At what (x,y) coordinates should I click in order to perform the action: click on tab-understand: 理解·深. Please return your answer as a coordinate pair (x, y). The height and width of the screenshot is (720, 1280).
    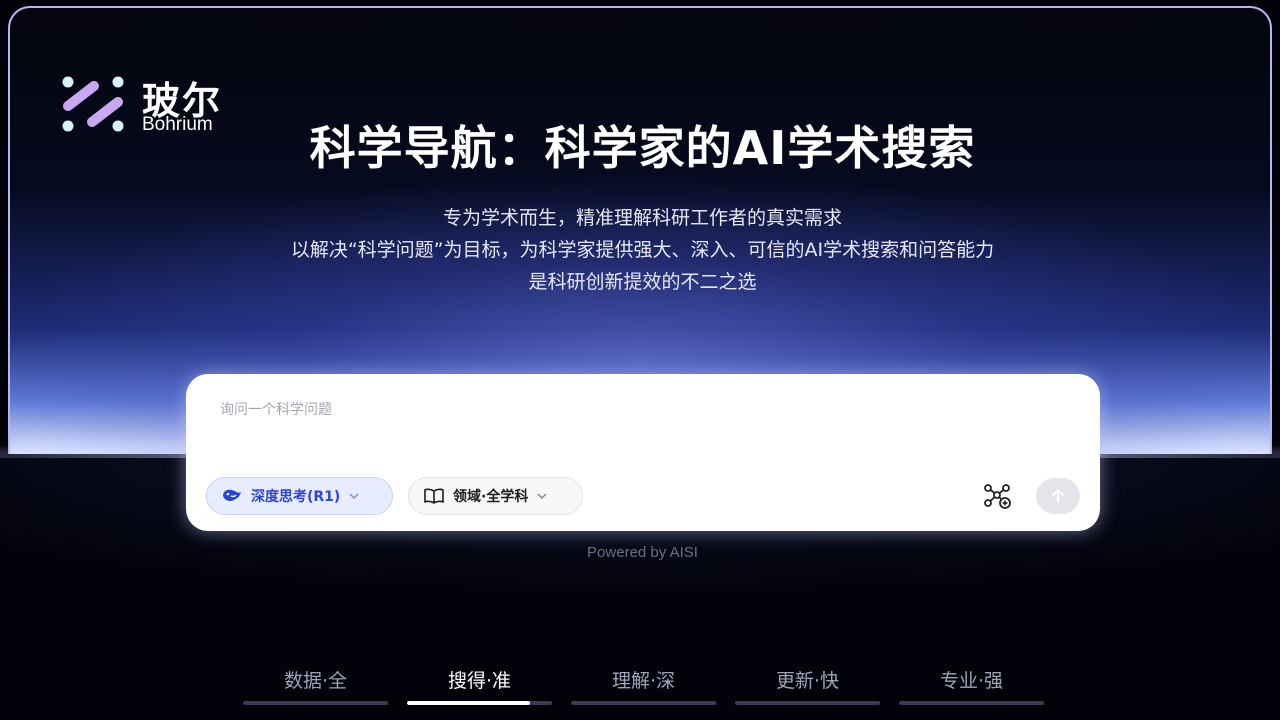
    Looking at the image, I should click on (643, 685).